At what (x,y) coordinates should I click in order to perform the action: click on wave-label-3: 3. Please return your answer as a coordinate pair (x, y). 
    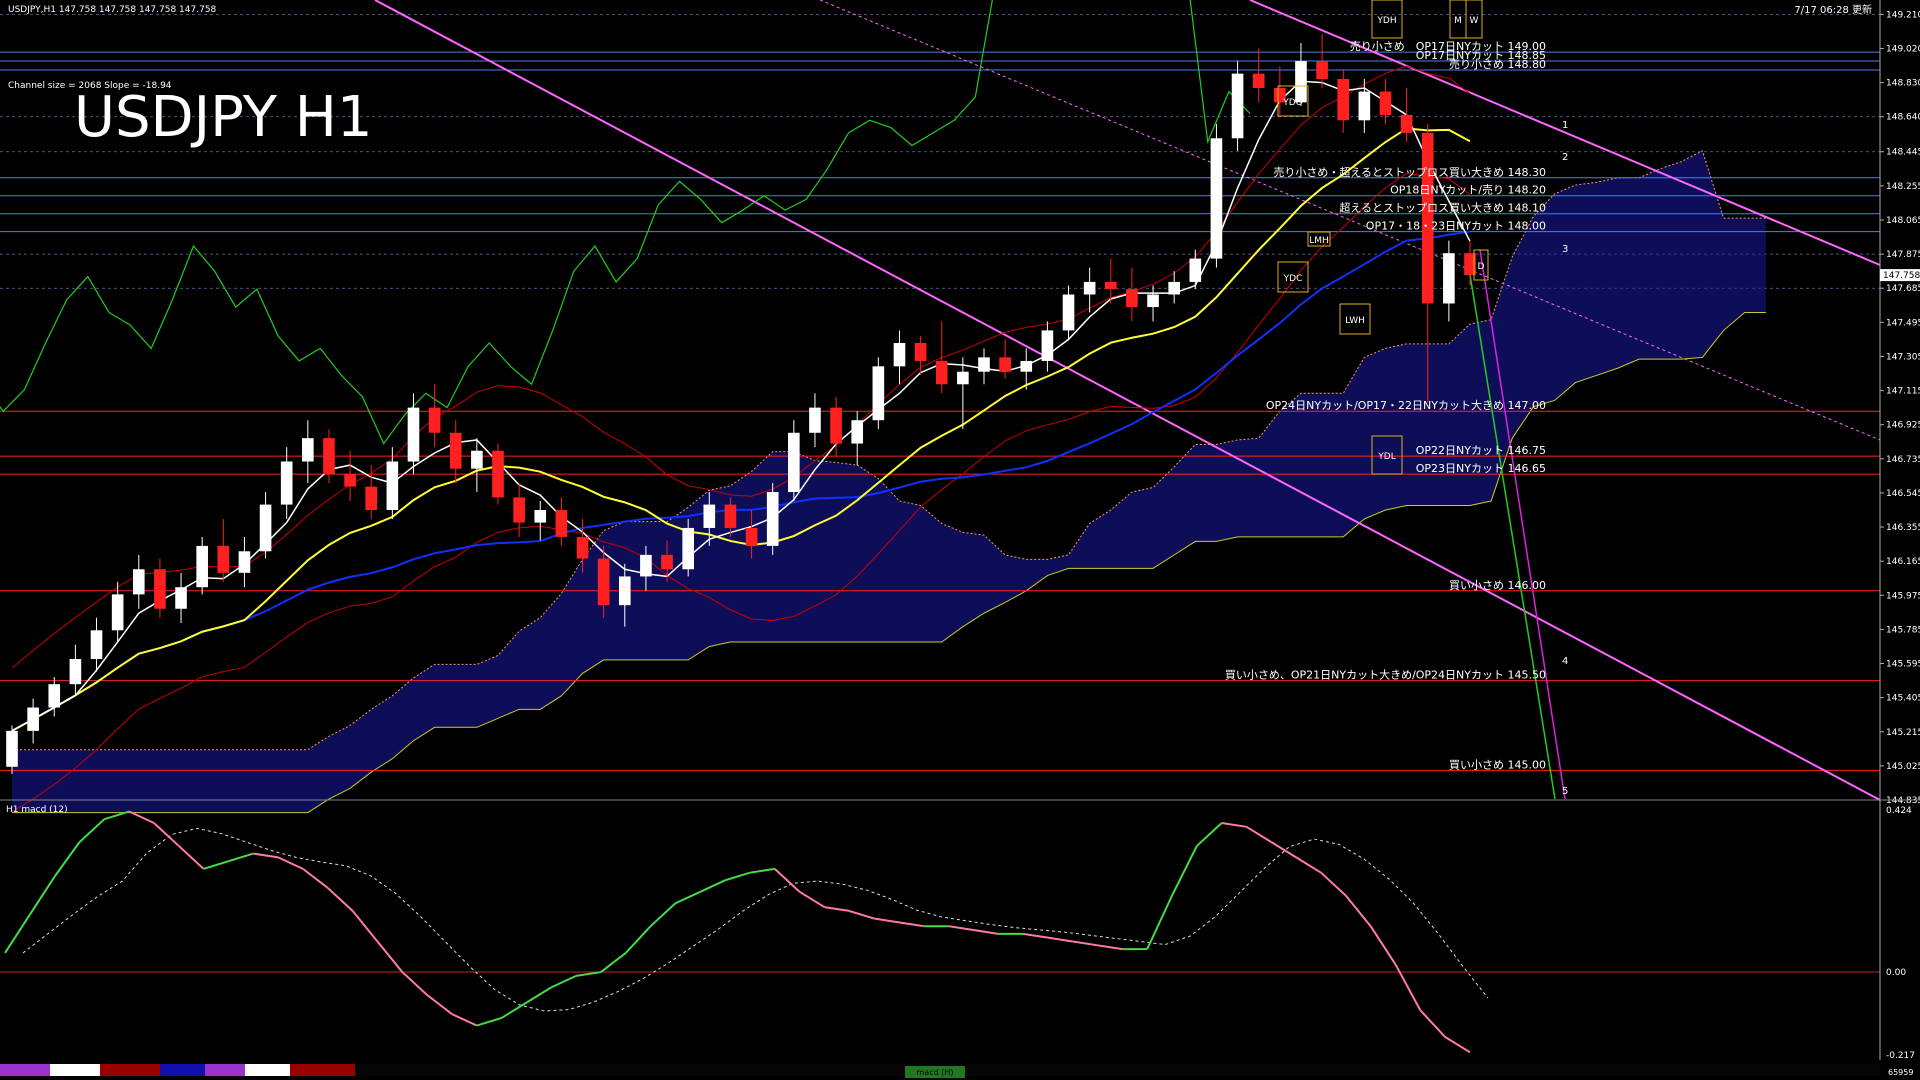
    Looking at the image, I should click on (1565, 249).